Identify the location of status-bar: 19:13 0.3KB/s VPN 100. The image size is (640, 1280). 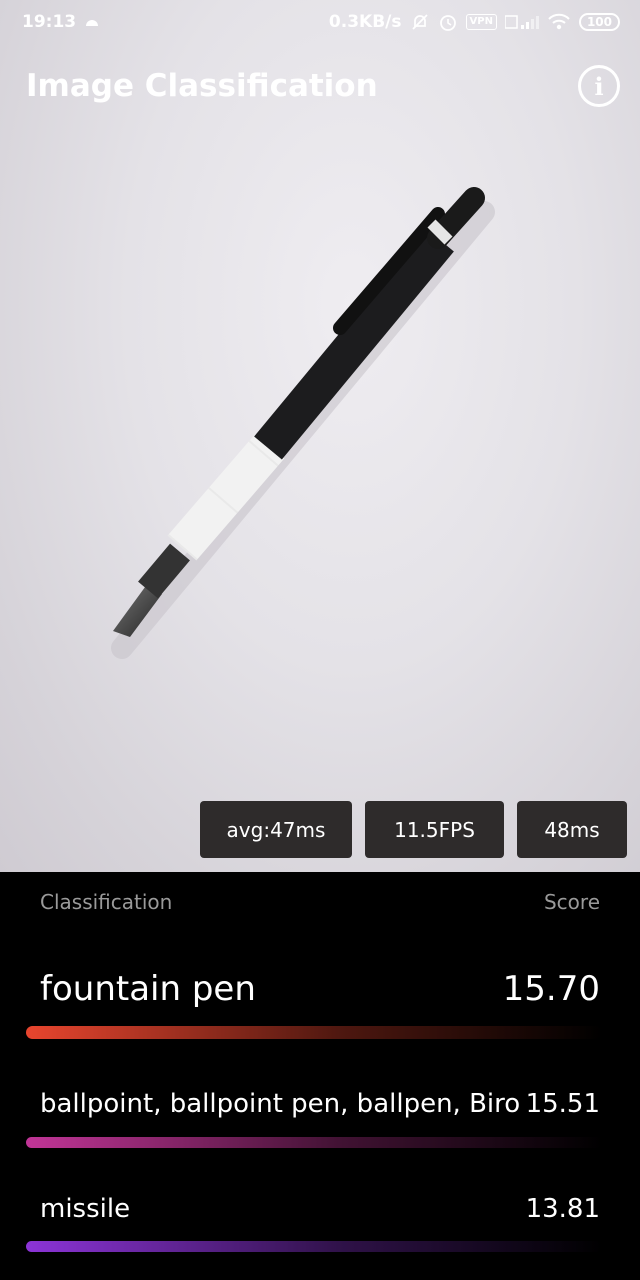
(320, 22).